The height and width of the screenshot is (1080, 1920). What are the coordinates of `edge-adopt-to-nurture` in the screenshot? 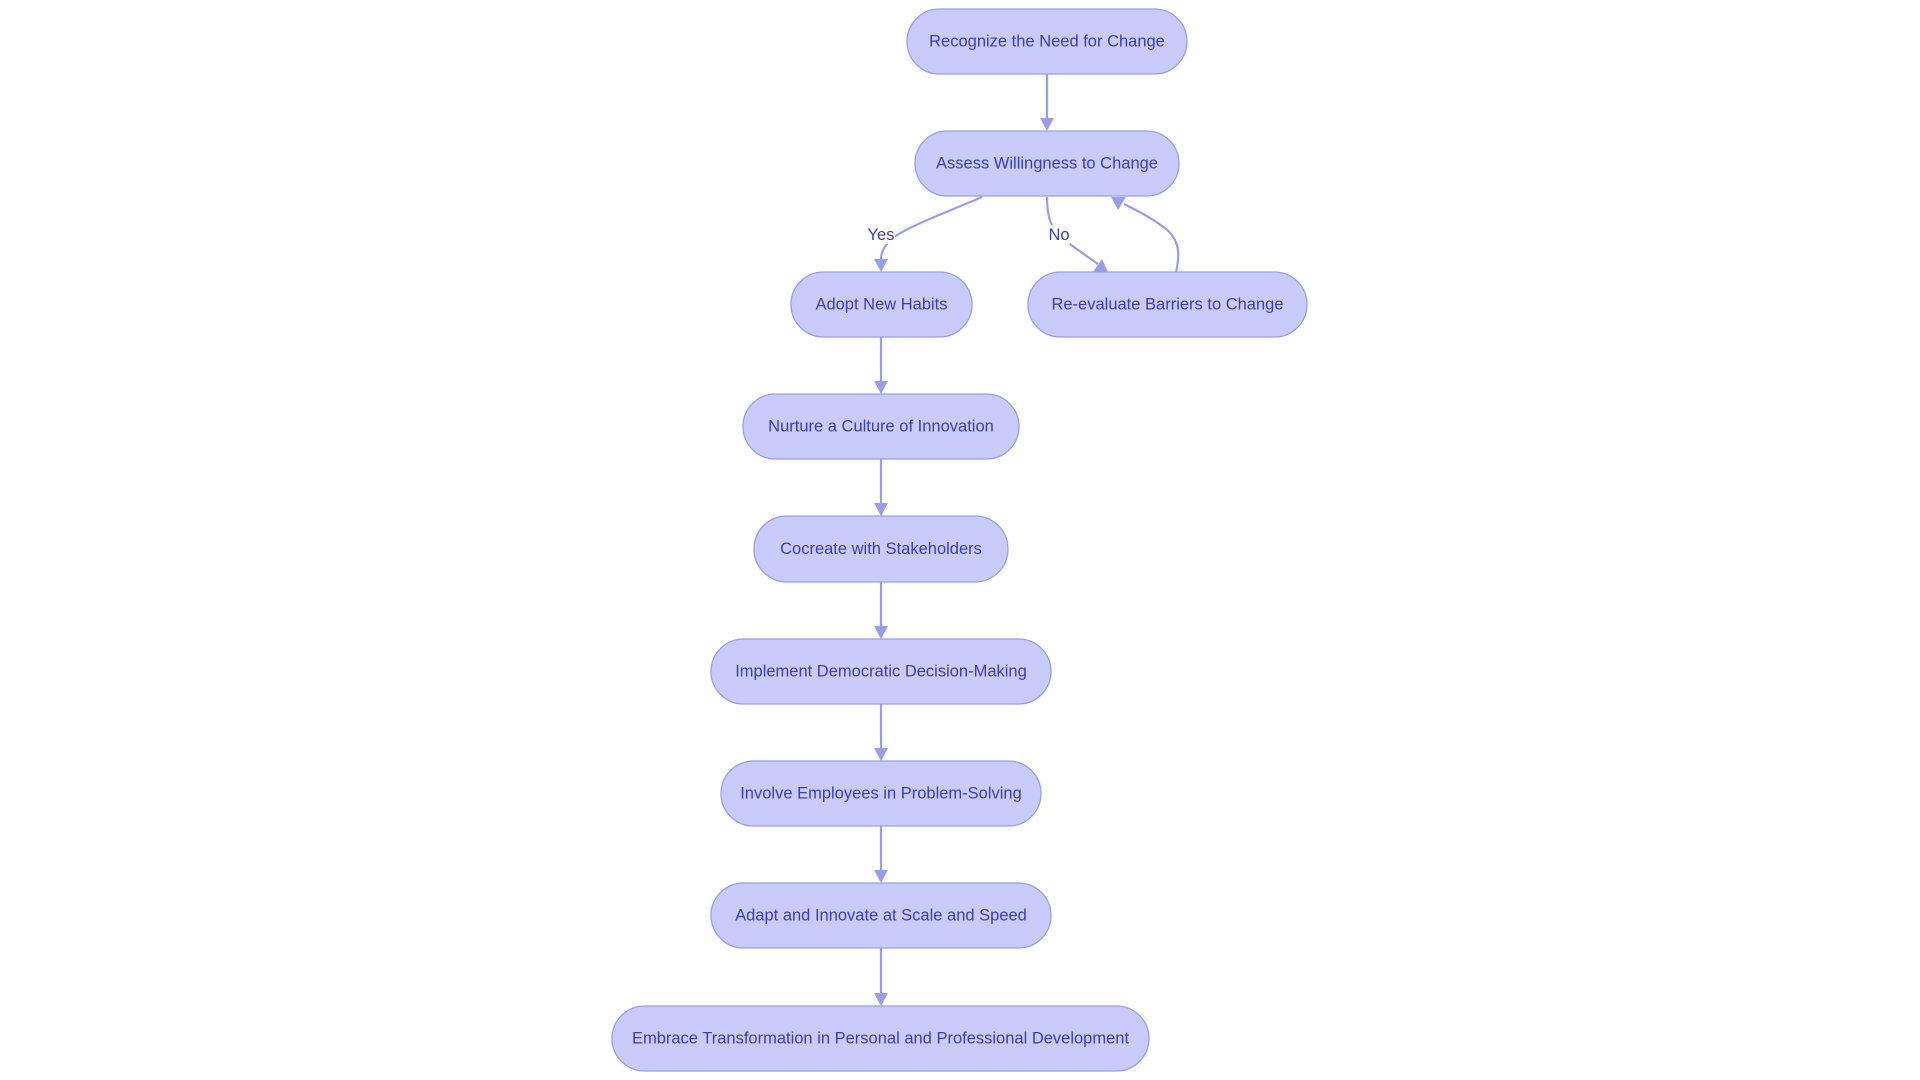 It's located at (881, 365).